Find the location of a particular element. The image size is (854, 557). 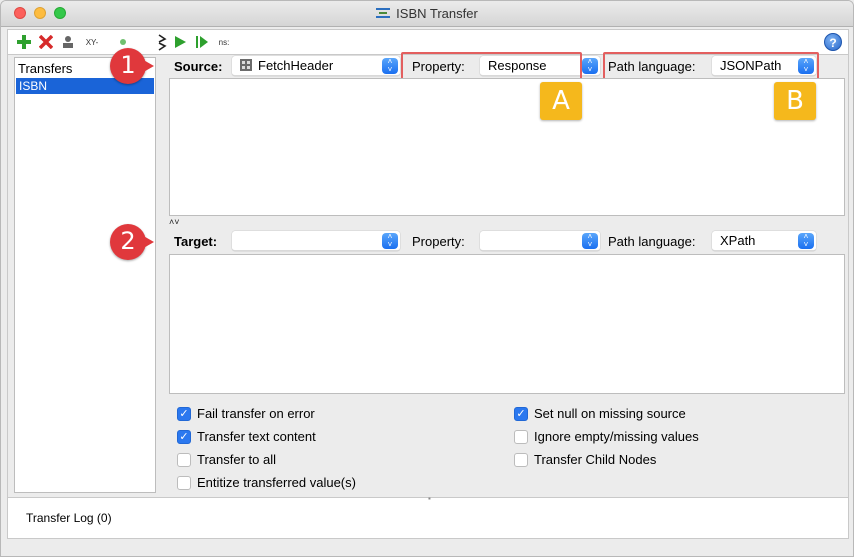

add-icon is located at coordinates (24, 42).